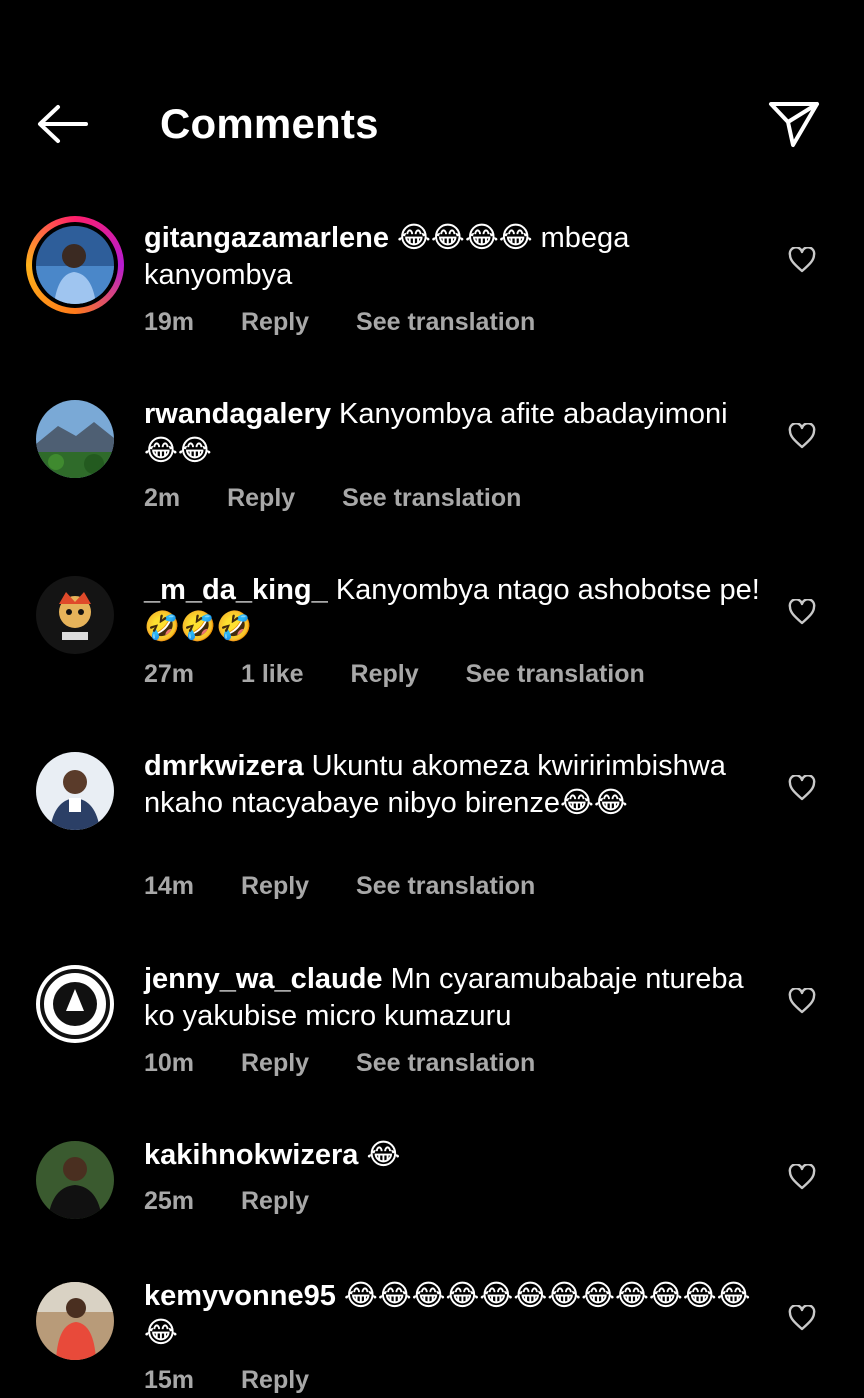  Describe the element at coordinates (269, 123) in the screenshot. I see `page-title: Comments` at that location.